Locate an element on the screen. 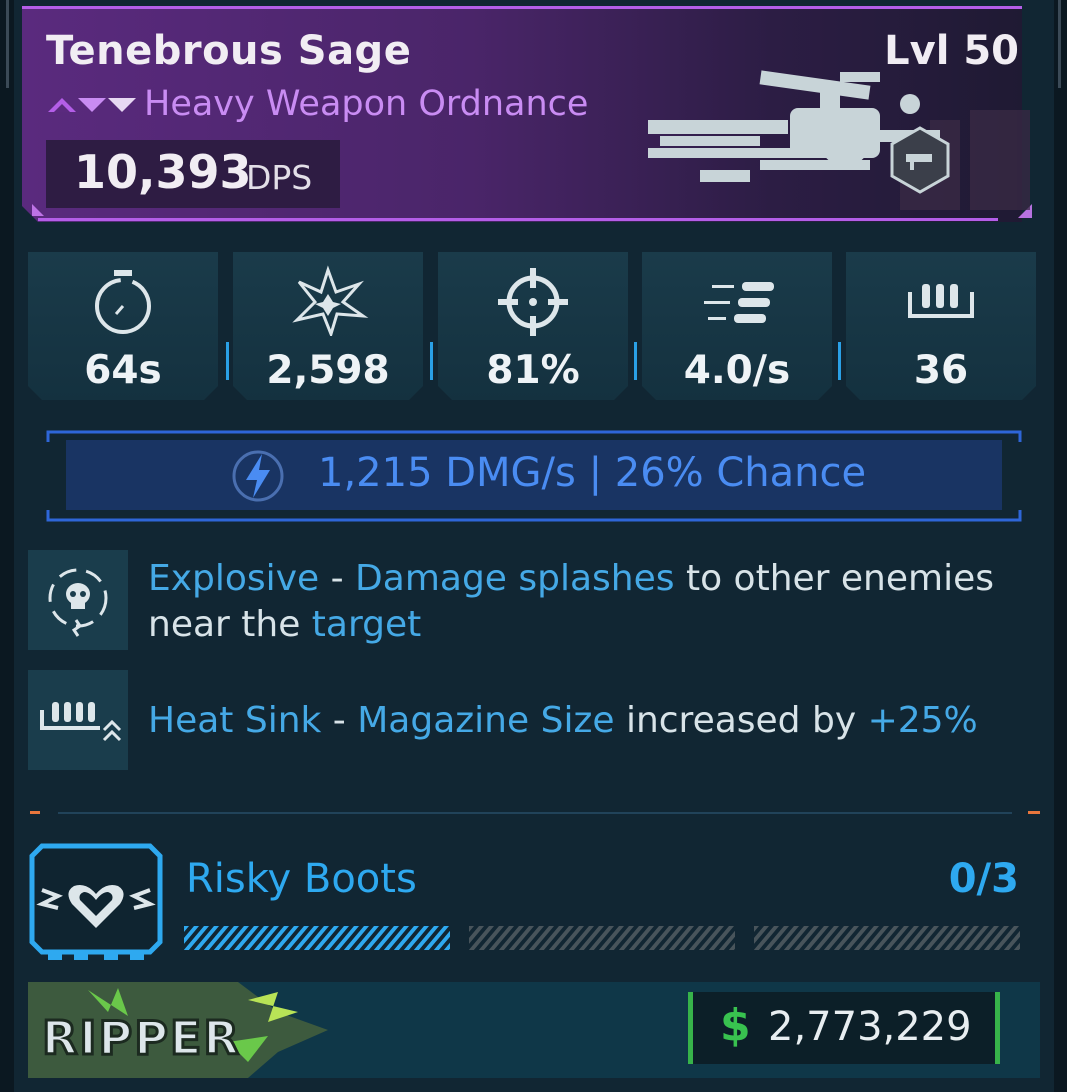  left-frame is located at coordinates (7, 546).